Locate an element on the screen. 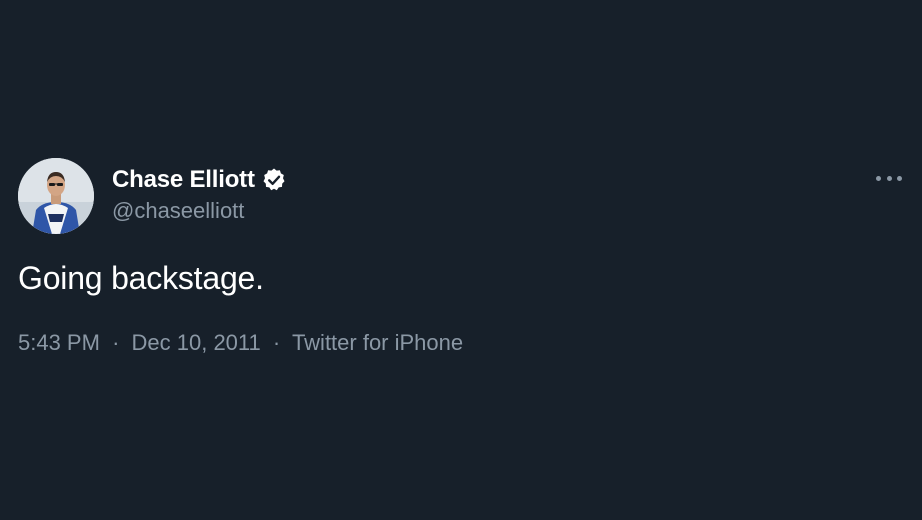 The width and height of the screenshot is (922, 520). more-options-icon is located at coordinates (889, 178).